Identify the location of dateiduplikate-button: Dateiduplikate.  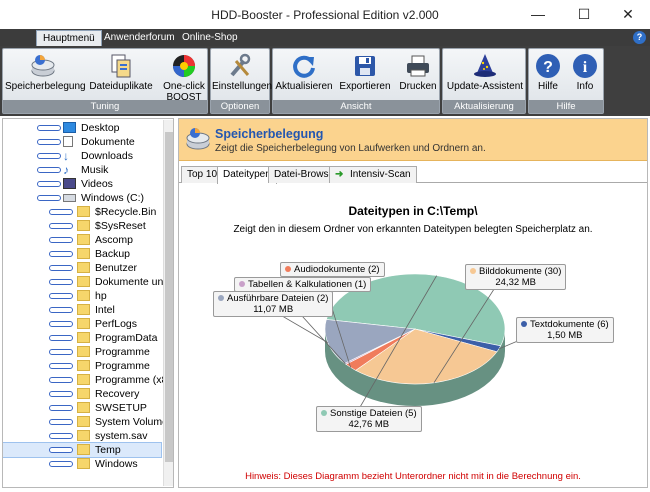
(121, 76).